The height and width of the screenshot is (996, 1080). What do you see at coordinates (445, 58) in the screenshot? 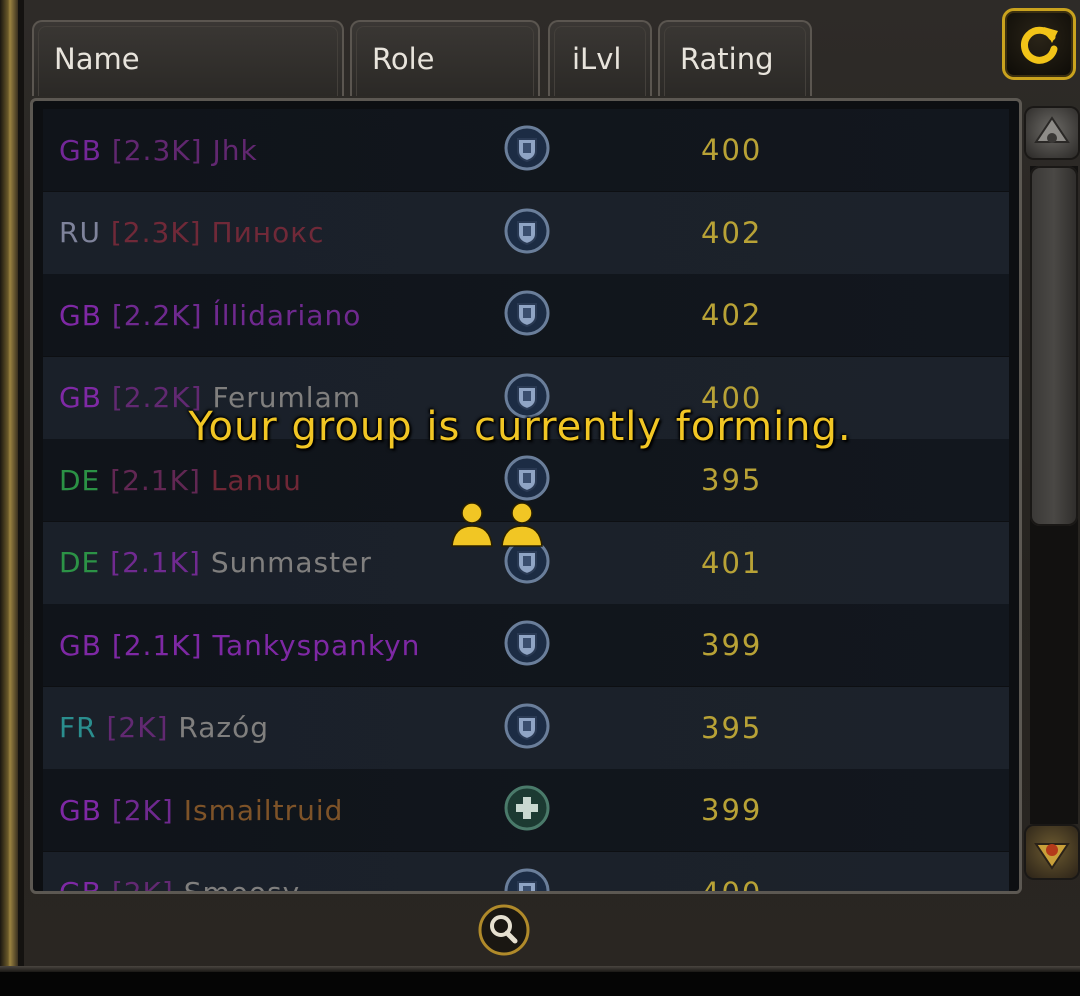
I see `column-header-role: Role` at bounding box center [445, 58].